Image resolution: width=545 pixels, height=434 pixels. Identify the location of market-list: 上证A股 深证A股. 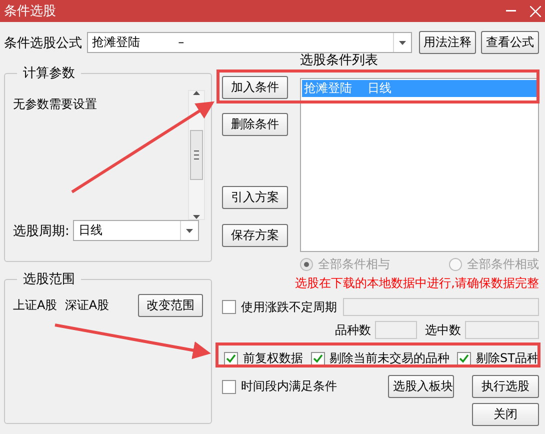
(61, 305).